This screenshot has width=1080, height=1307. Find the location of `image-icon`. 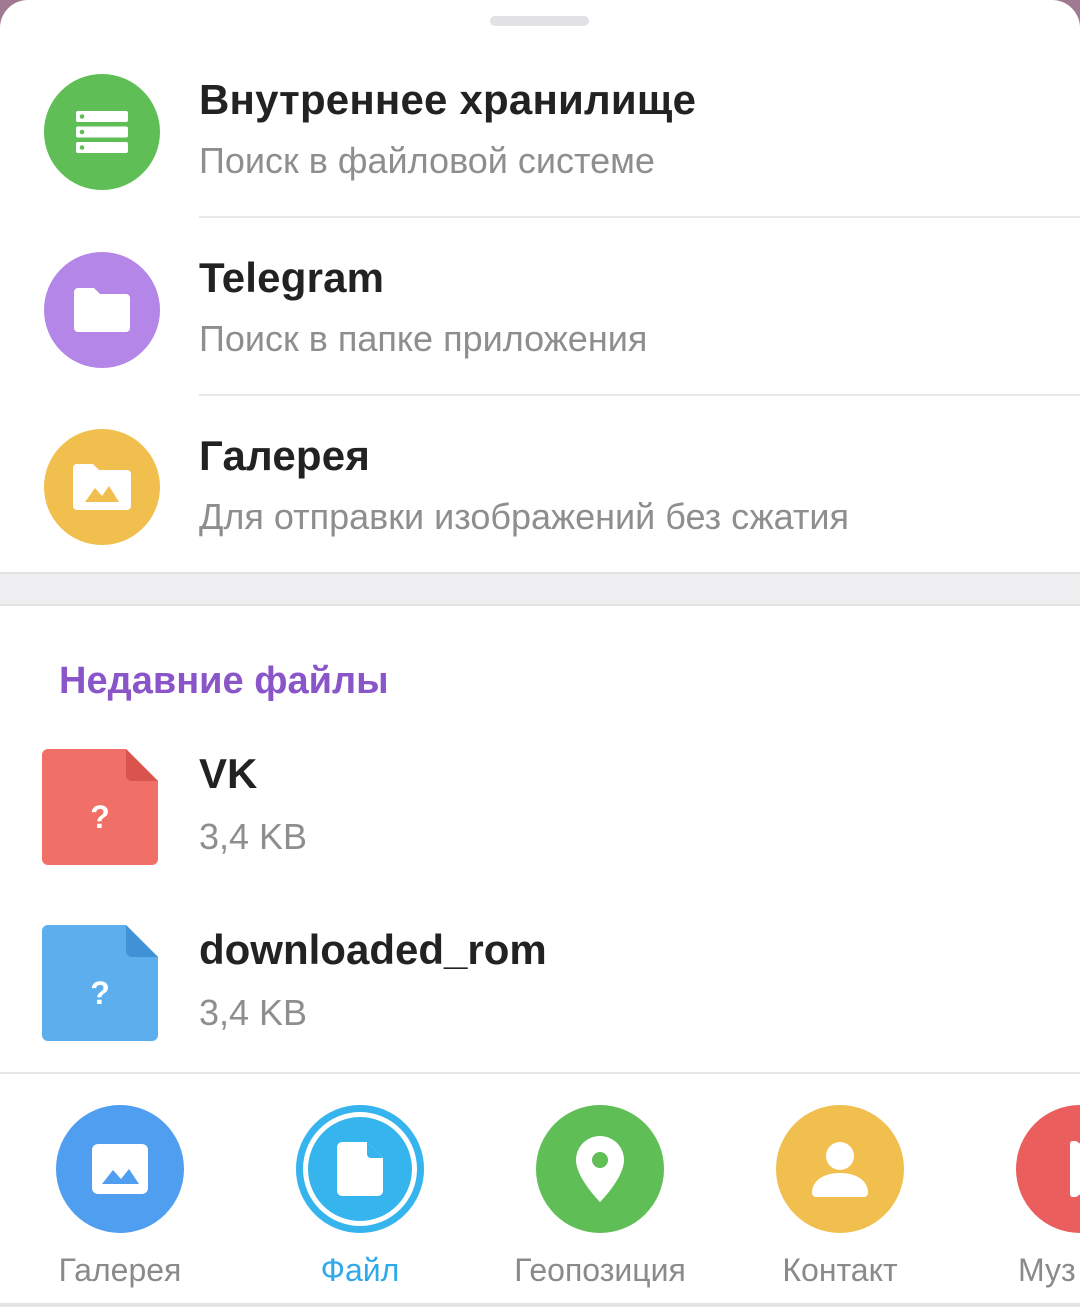

image-icon is located at coordinates (120, 1169).